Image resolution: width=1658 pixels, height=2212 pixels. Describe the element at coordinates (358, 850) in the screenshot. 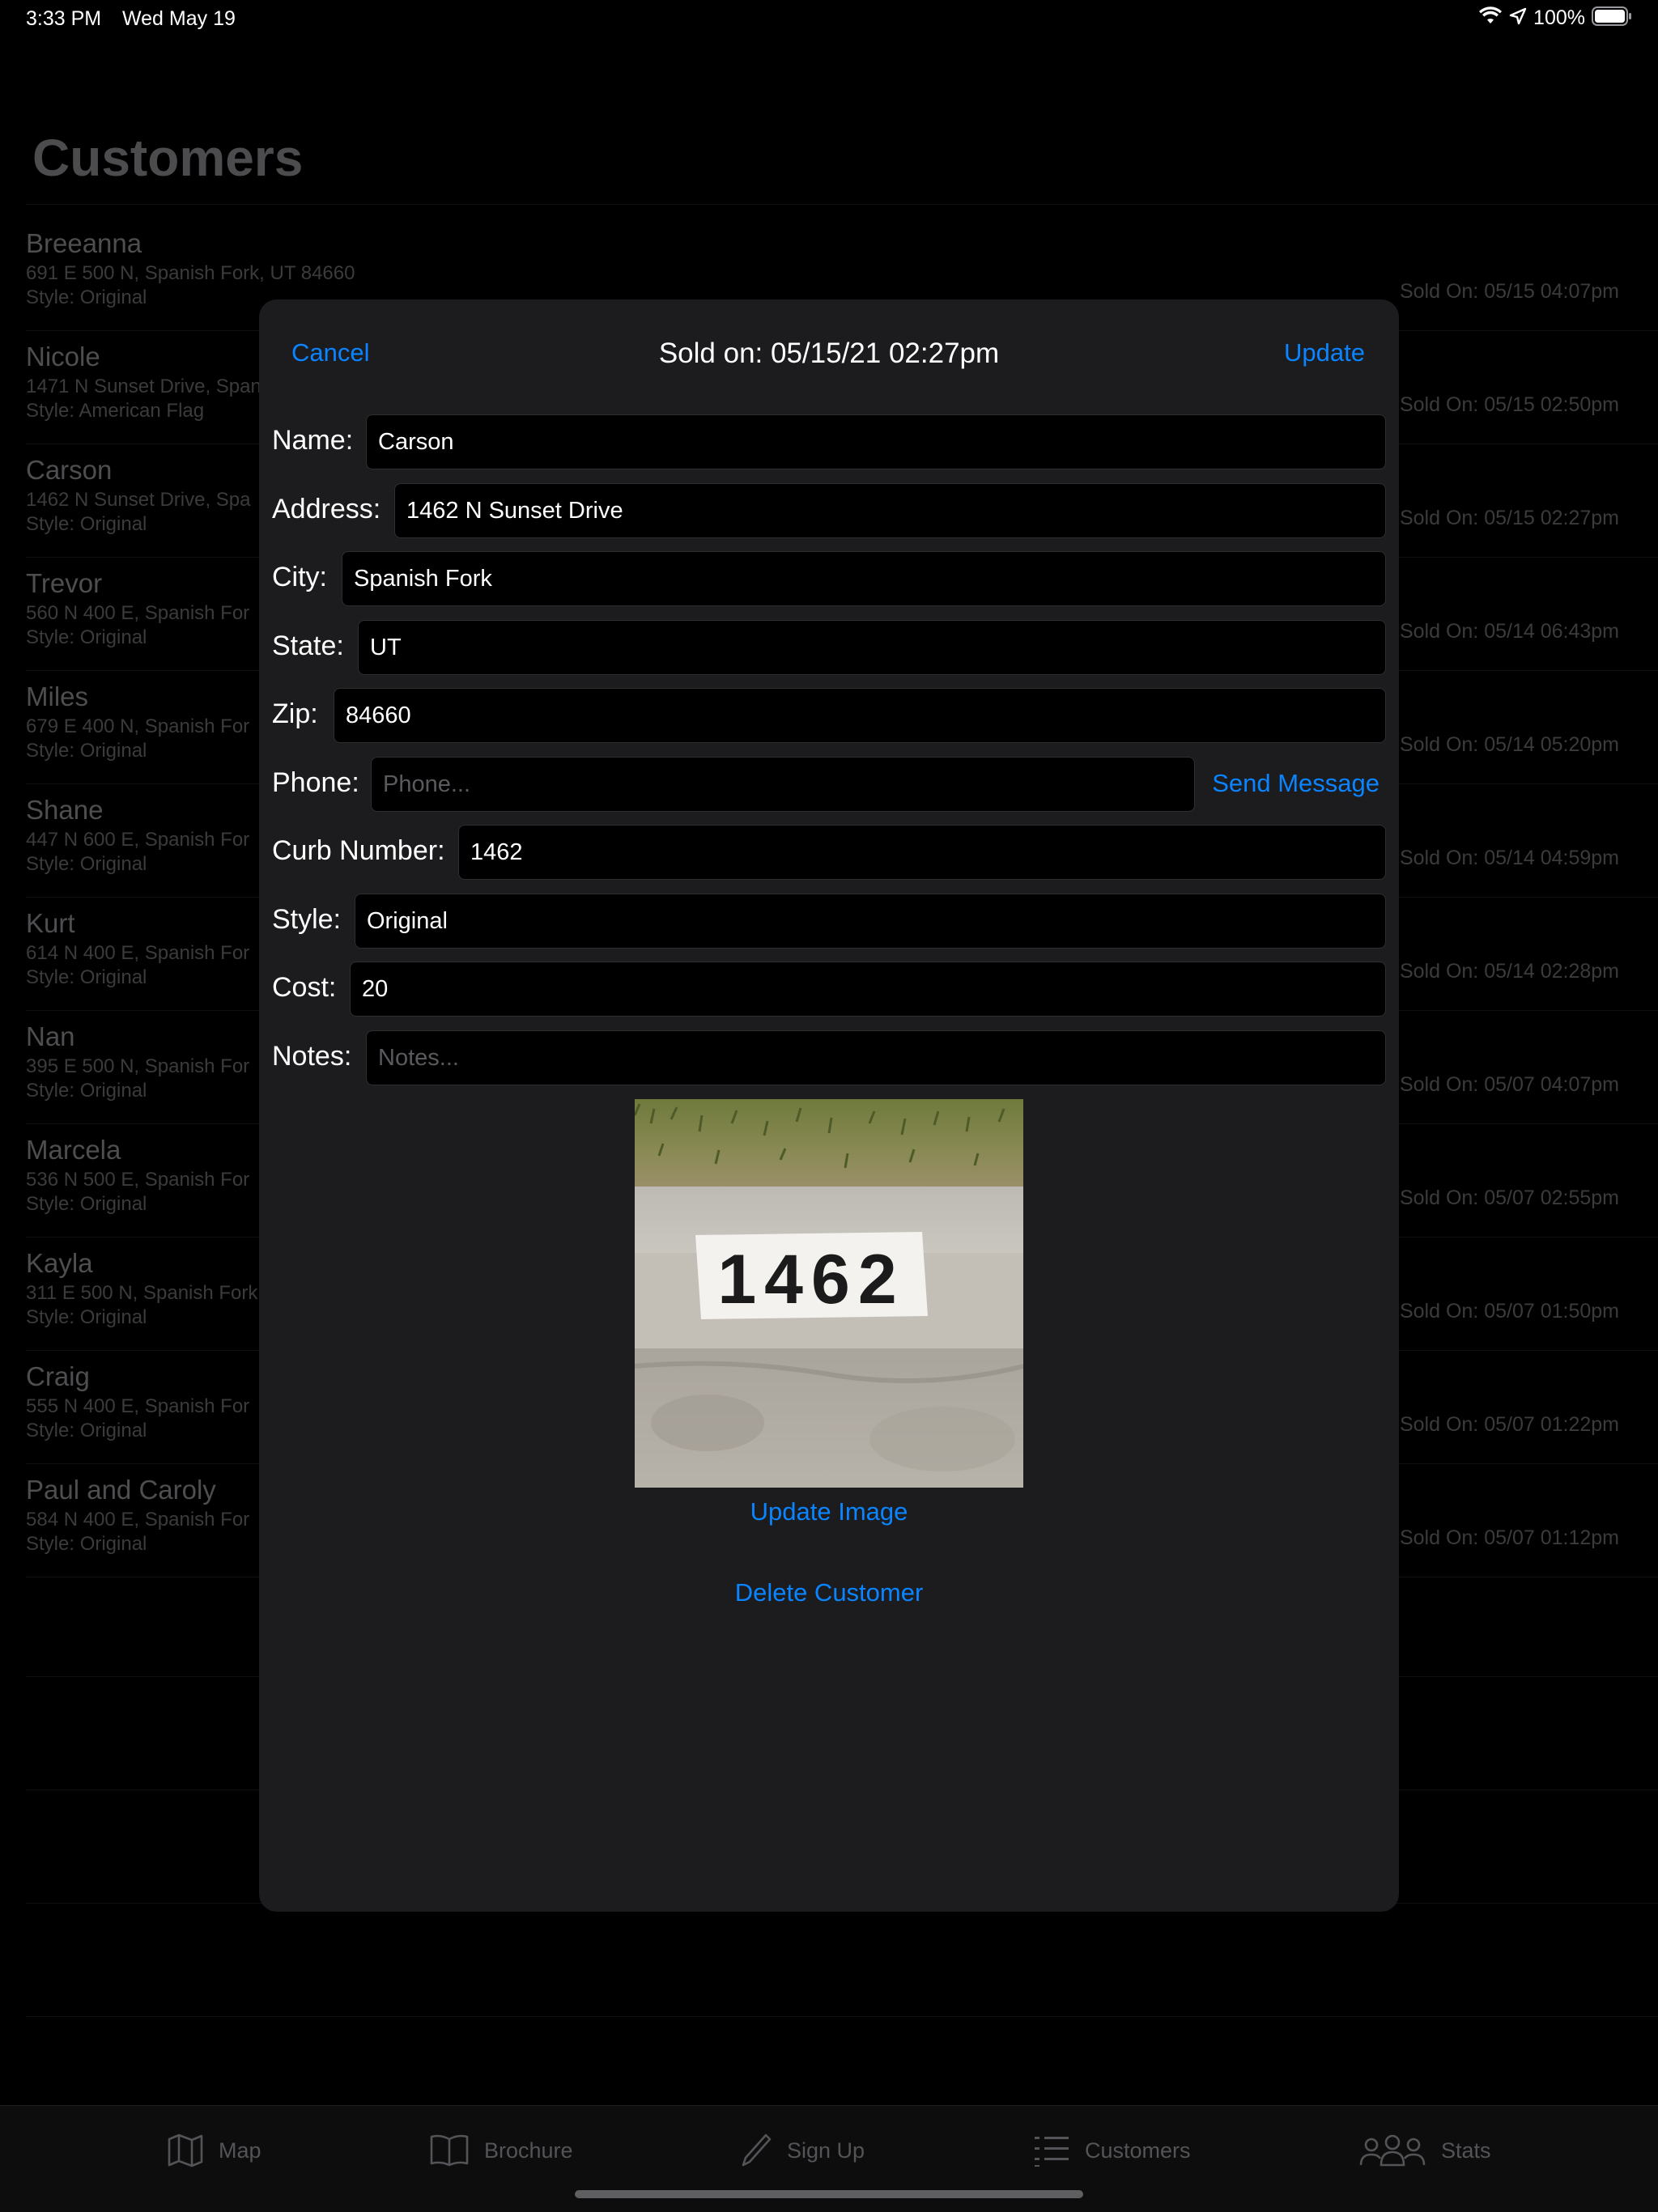

I see `curb-number-label: Curb Number:` at that location.